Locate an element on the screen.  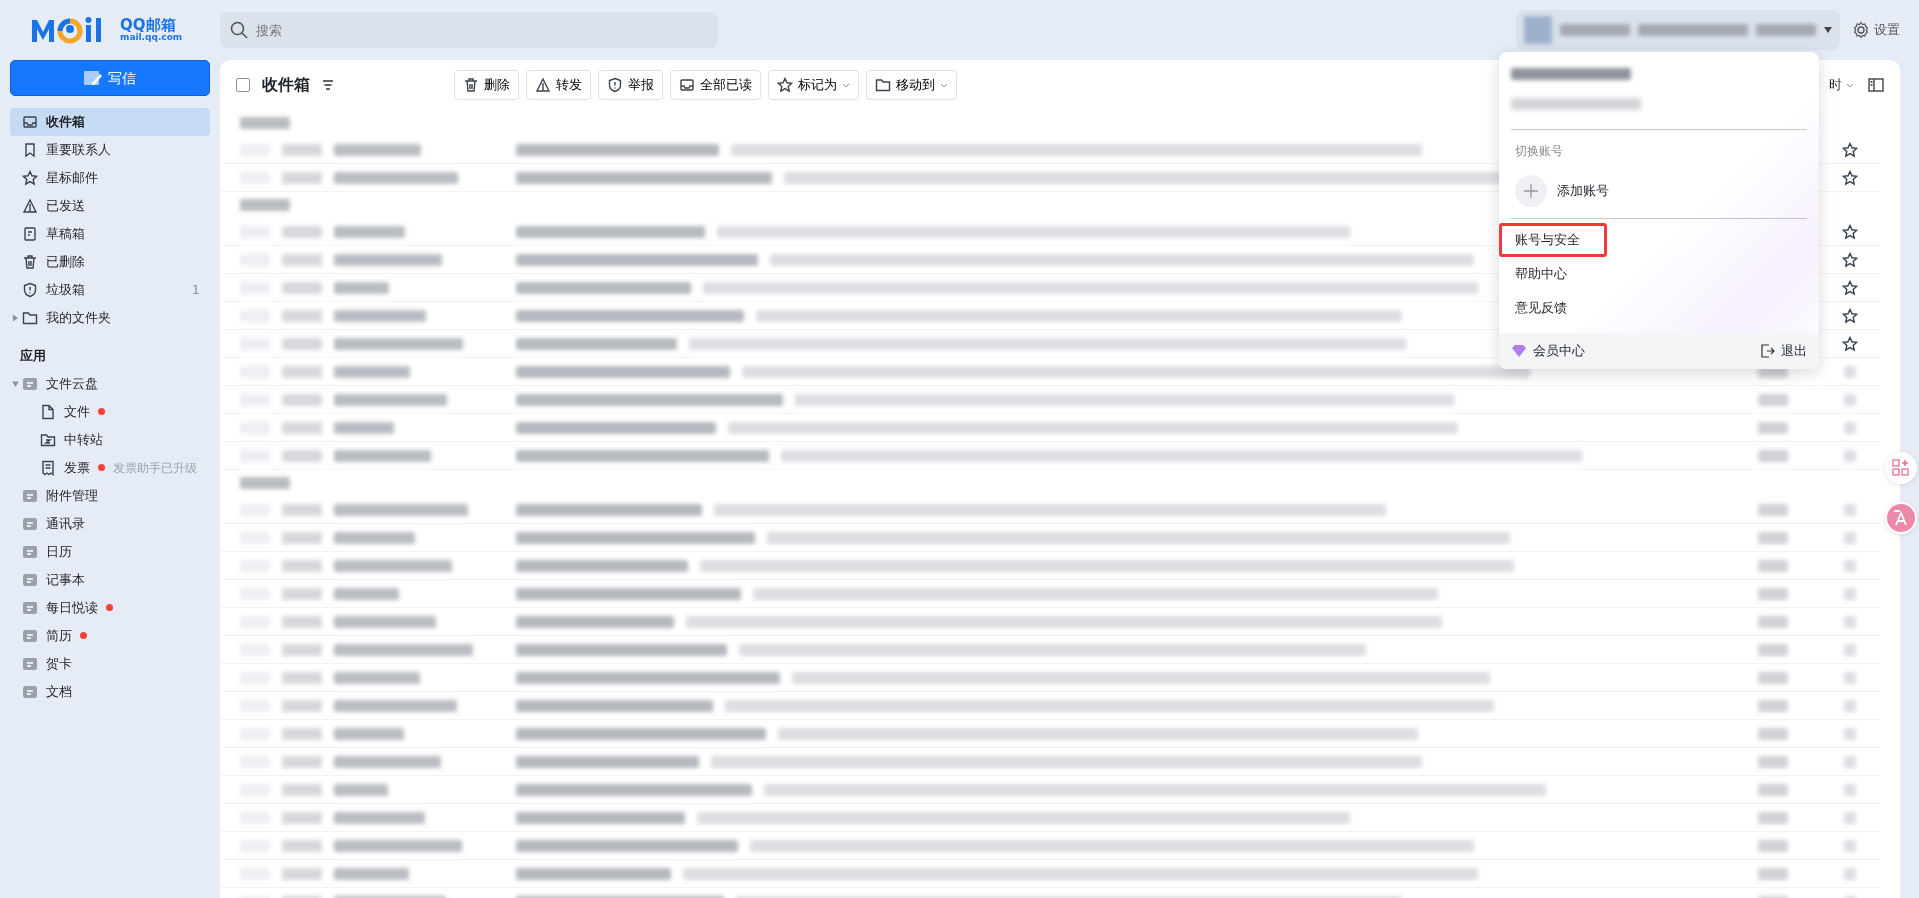
dropdown-caret-icon is located at coordinates (1828, 30).